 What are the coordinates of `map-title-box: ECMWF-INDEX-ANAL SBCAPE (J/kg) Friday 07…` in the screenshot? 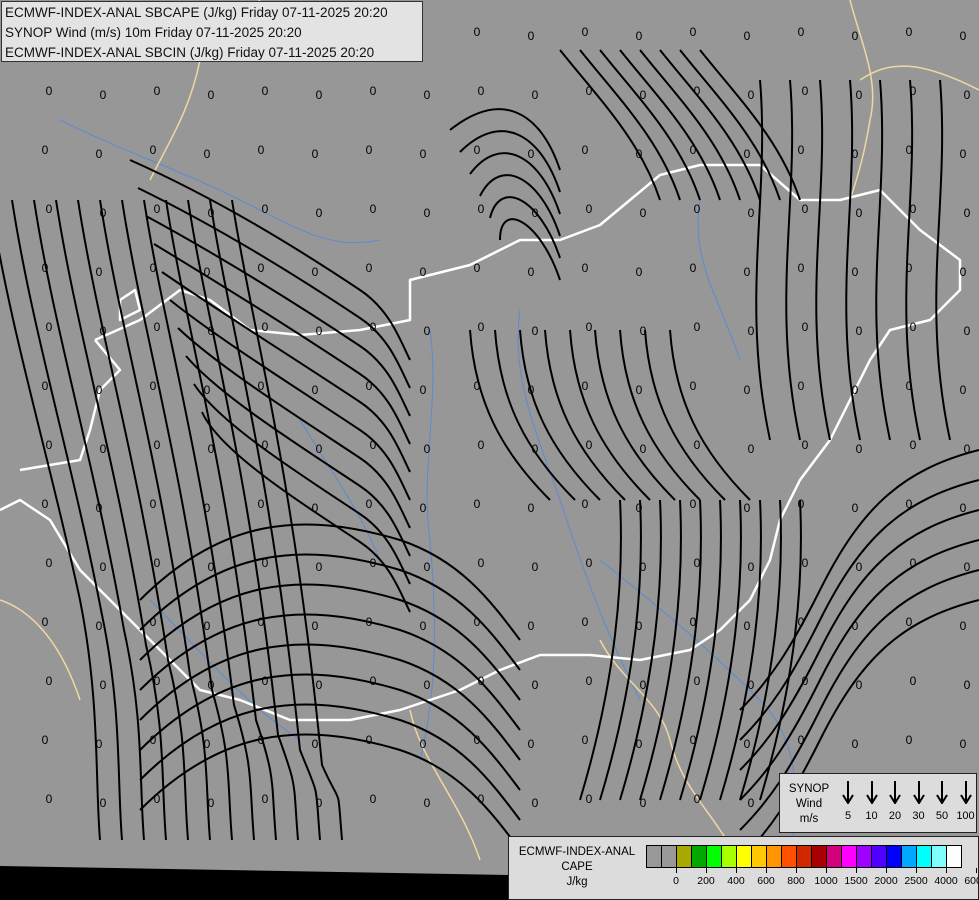 It's located at (212, 31).